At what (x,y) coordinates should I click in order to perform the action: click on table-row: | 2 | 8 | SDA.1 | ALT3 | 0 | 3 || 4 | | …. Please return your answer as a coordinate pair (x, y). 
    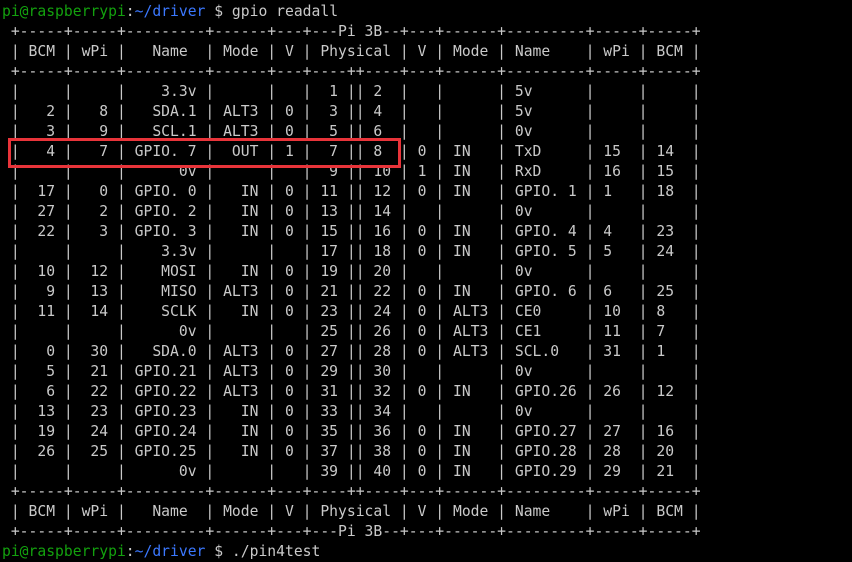
    Looking at the image, I should click on (351, 111).